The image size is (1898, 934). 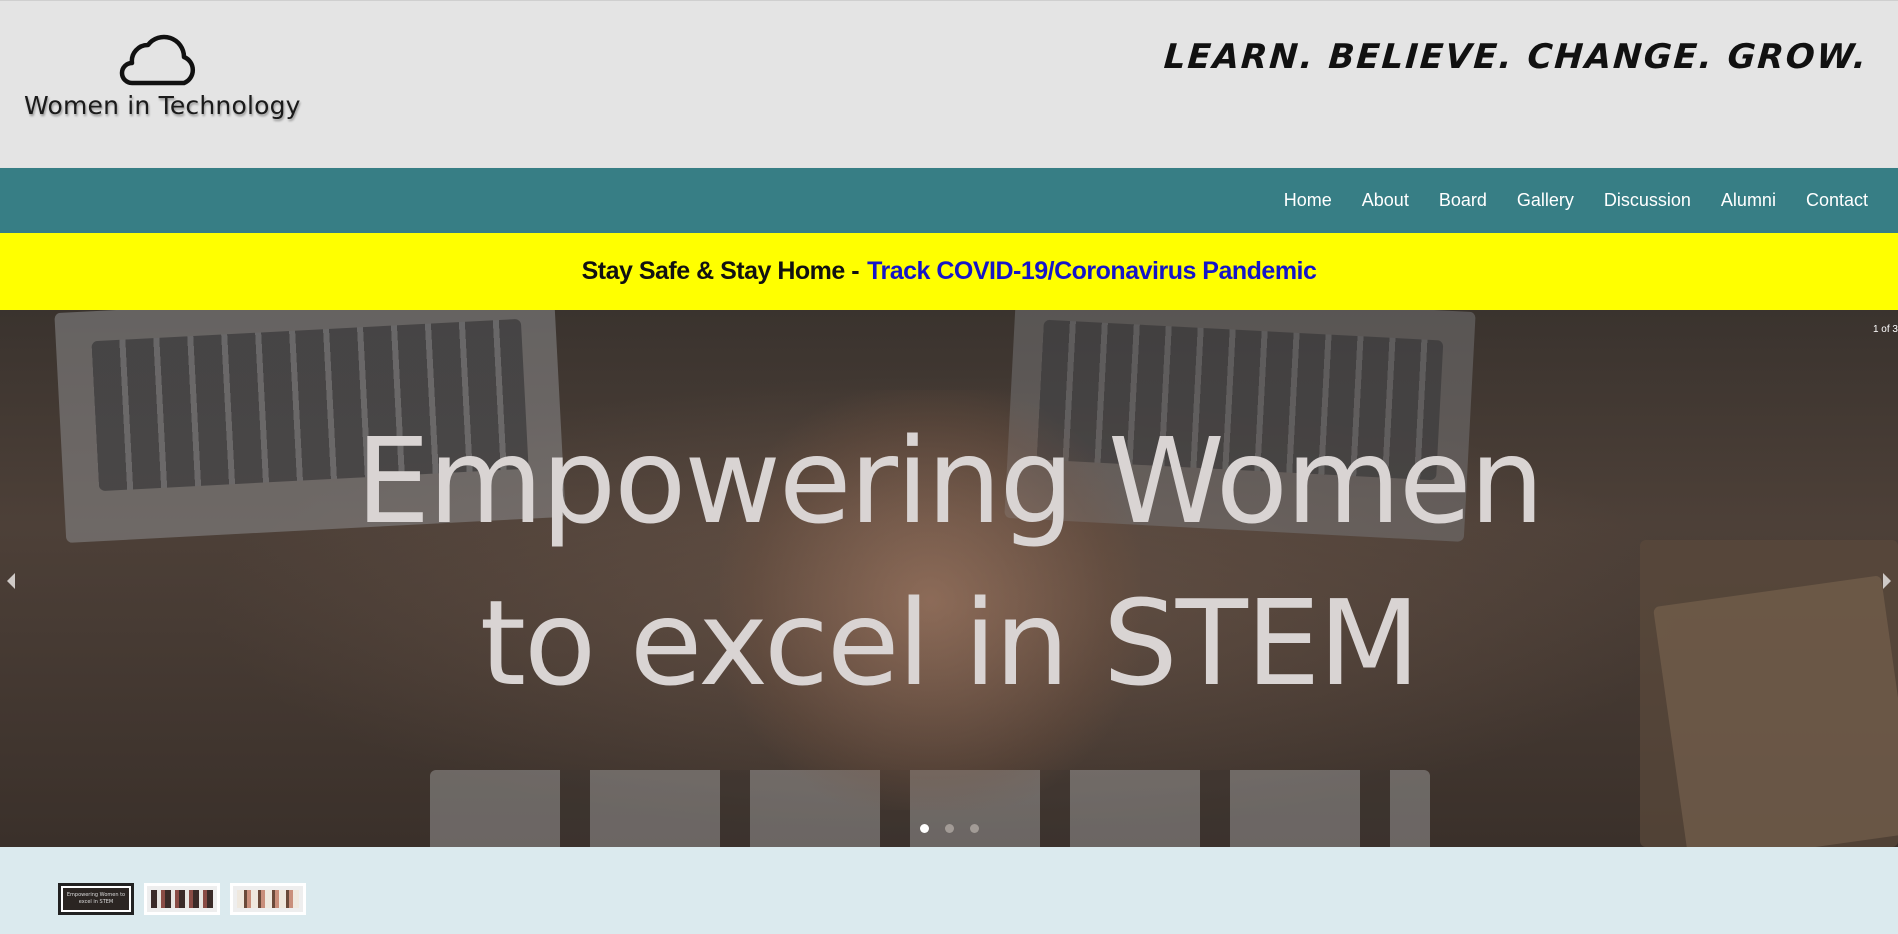 What do you see at coordinates (720, 271) in the screenshot?
I see `alert-text: Stay Safe & Stay Home -` at bounding box center [720, 271].